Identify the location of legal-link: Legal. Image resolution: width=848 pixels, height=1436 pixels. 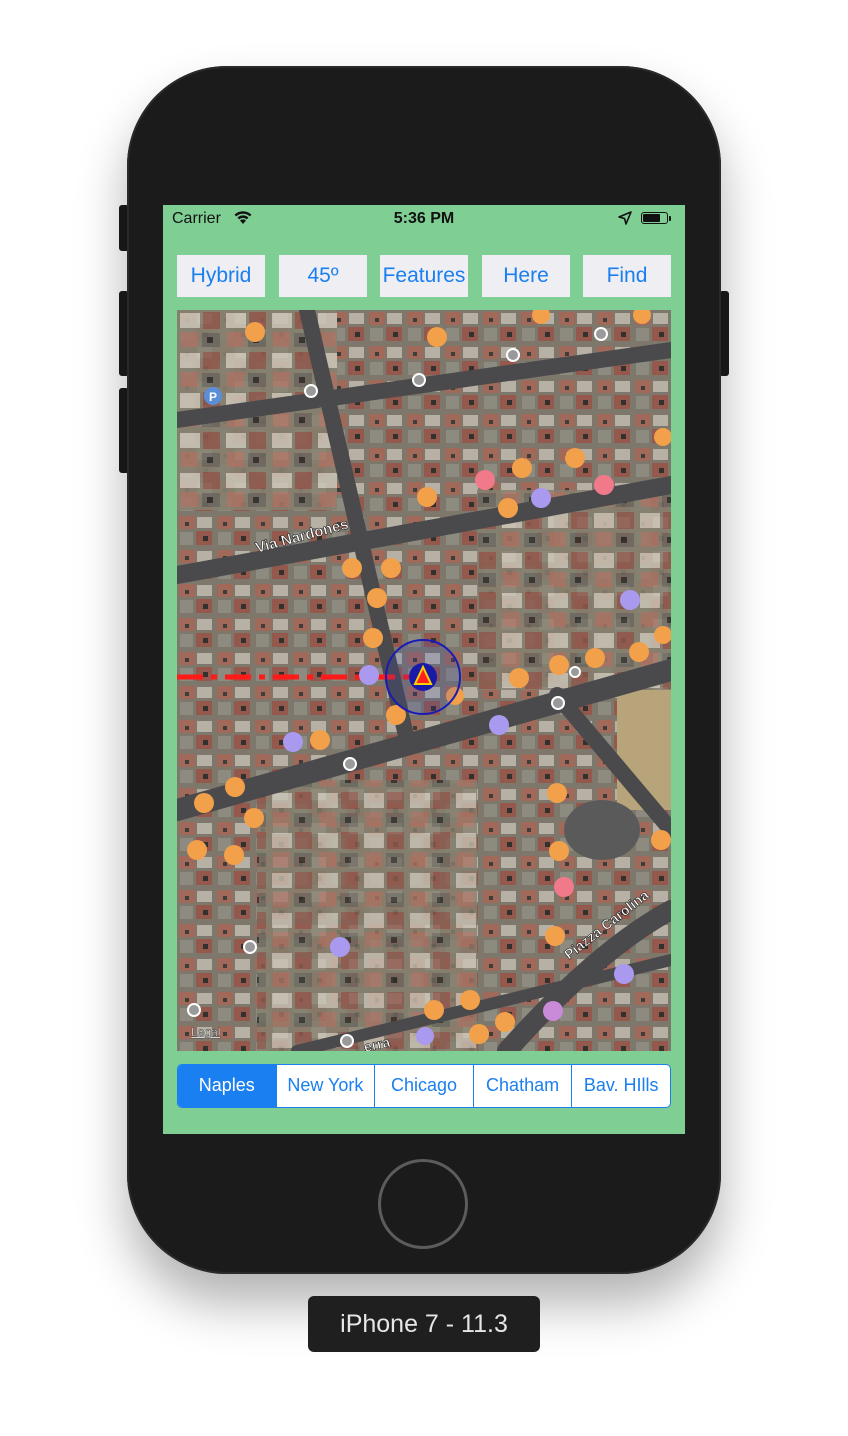
(206, 1032).